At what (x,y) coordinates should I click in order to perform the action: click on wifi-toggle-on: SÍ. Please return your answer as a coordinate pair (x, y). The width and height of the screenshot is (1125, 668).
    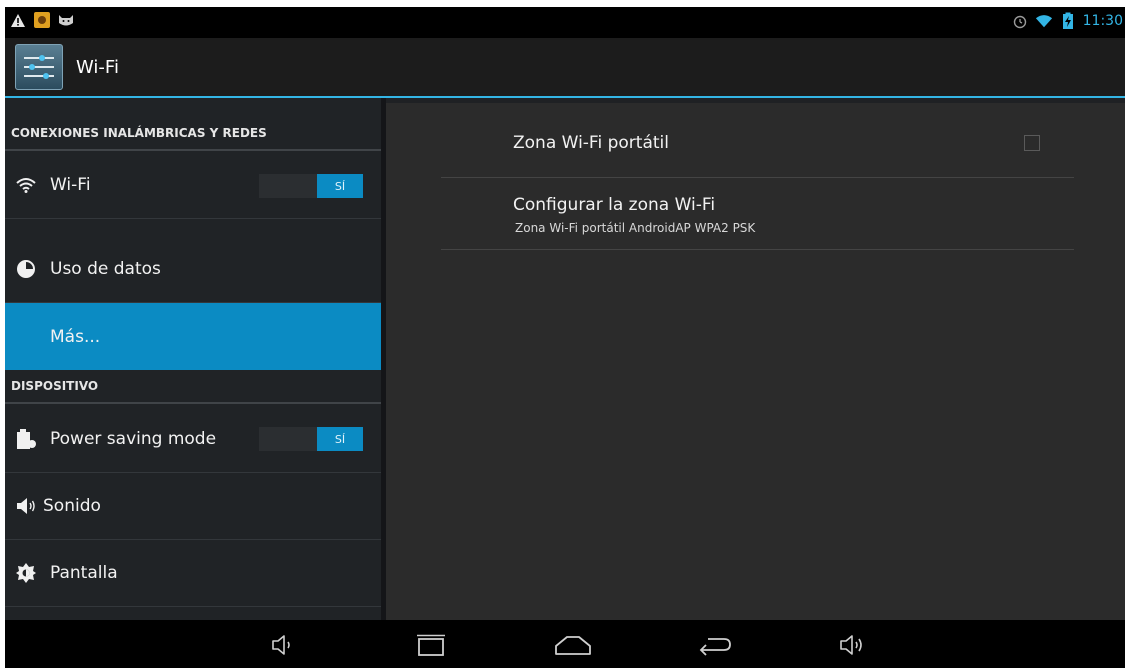
    Looking at the image, I should click on (340, 186).